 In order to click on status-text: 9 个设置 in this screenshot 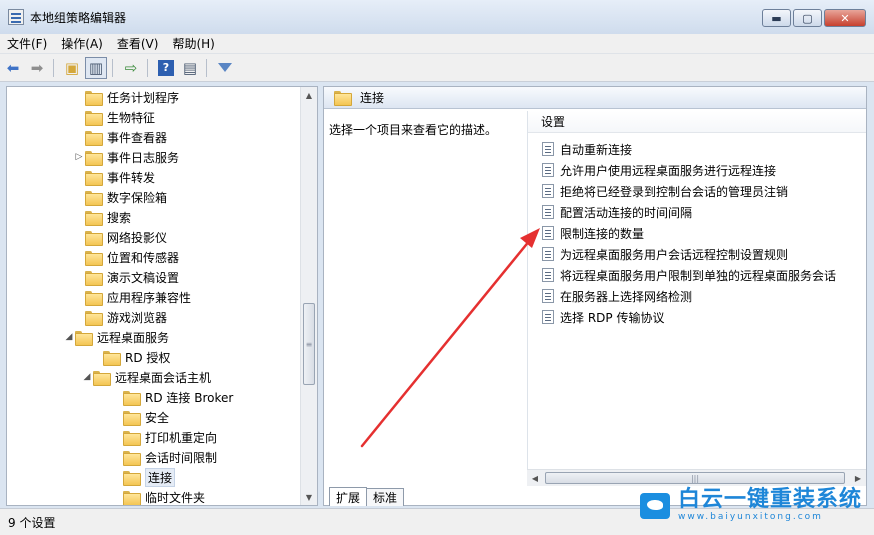, I will do `click(32, 522)`.